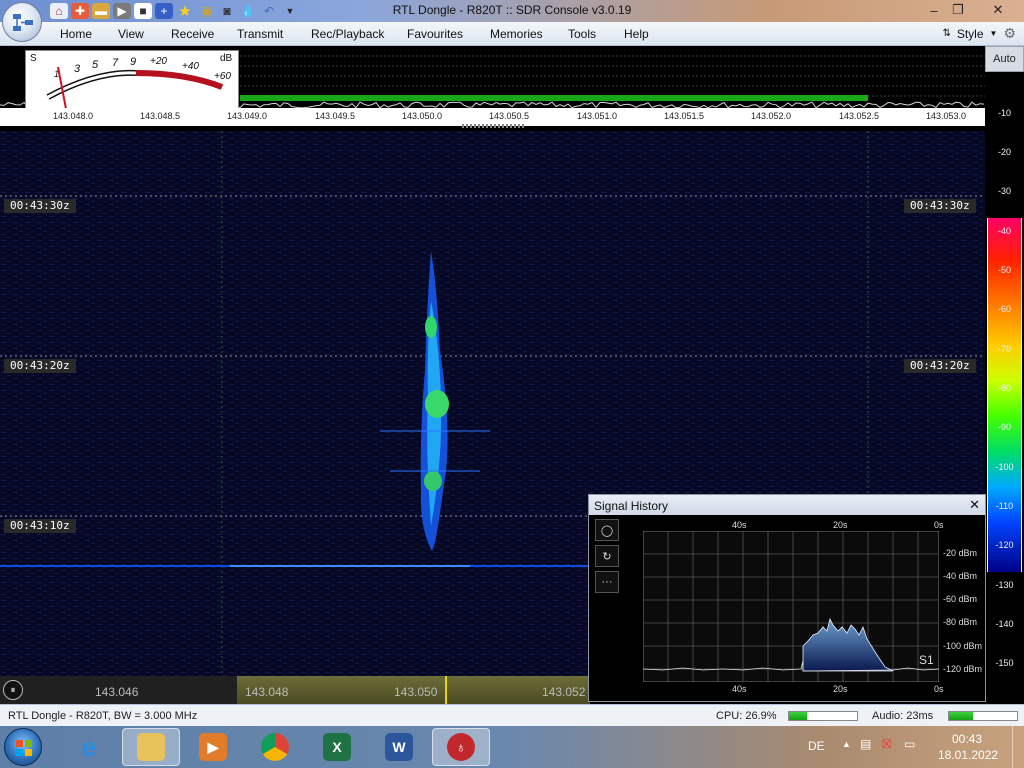  What do you see at coordinates (76, 34) in the screenshot?
I see `menu-home: Home` at bounding box center [76, 34].